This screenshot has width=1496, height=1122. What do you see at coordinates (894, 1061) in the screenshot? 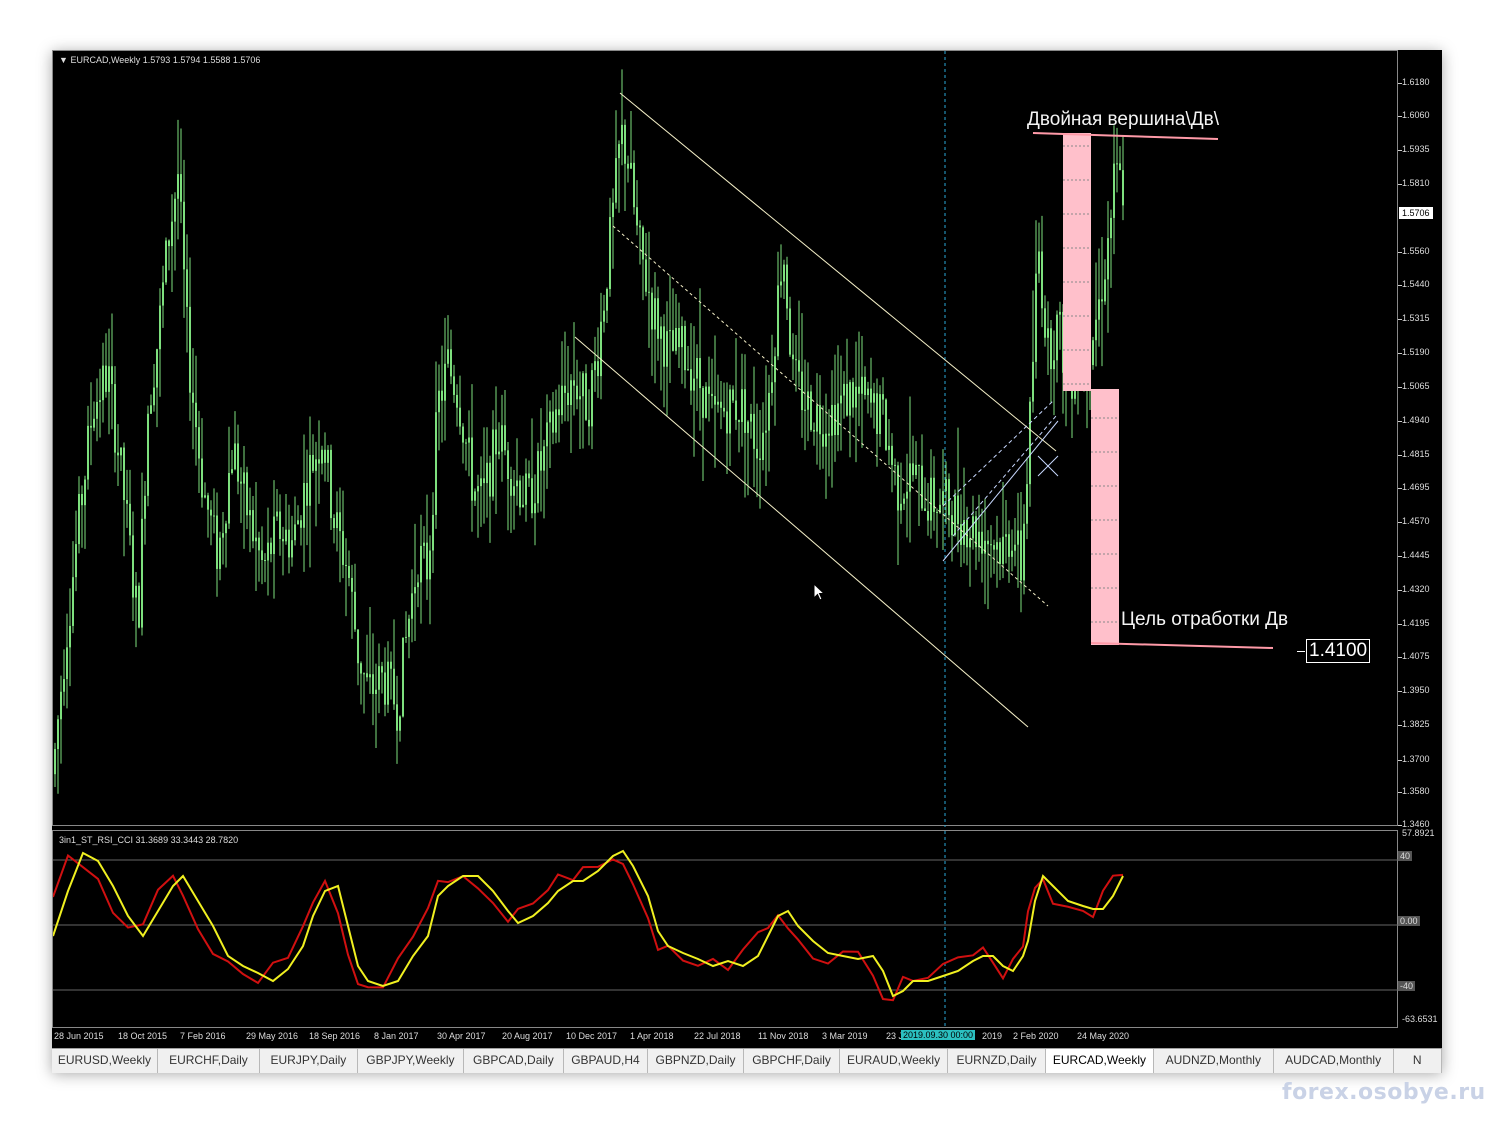
I see `chart-tab: EURAUD,Weekly` at bounding box center [894, 1061].